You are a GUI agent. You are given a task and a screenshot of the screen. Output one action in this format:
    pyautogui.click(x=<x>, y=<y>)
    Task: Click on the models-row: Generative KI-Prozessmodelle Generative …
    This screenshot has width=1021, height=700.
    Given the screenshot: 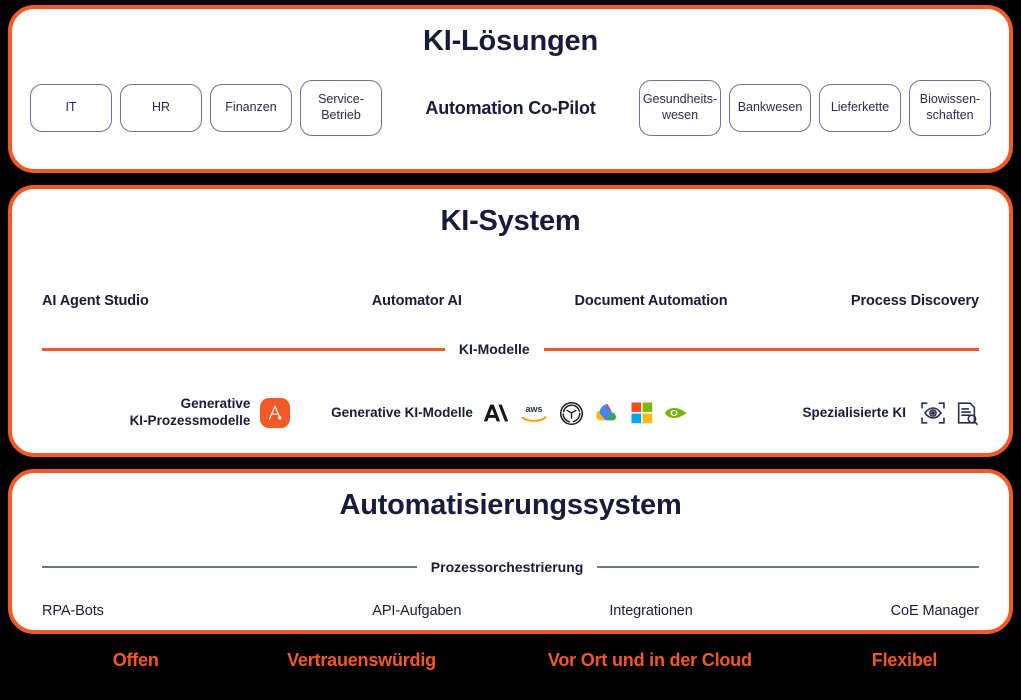 What is the action you would take?
    pyautogui.click(x=510, y=413)
    